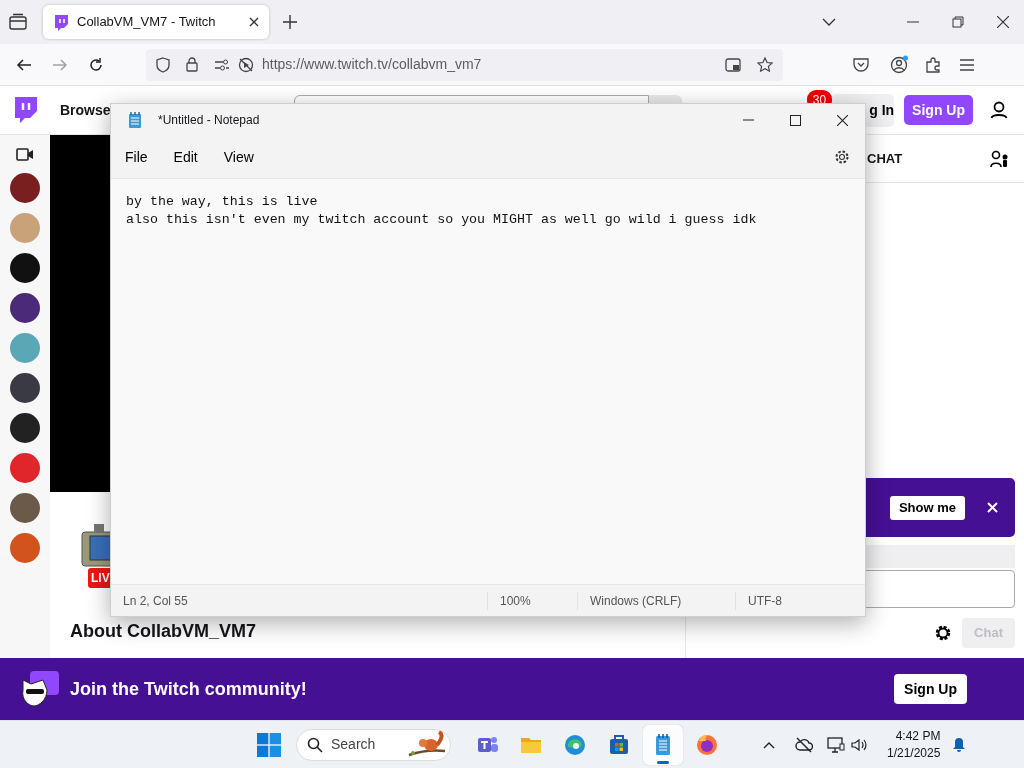 The height and width of the screenshot is (768, 1024). Describe the element at coordinates (136, 157) in the screenshot. I see `menu-item: File` at that location.